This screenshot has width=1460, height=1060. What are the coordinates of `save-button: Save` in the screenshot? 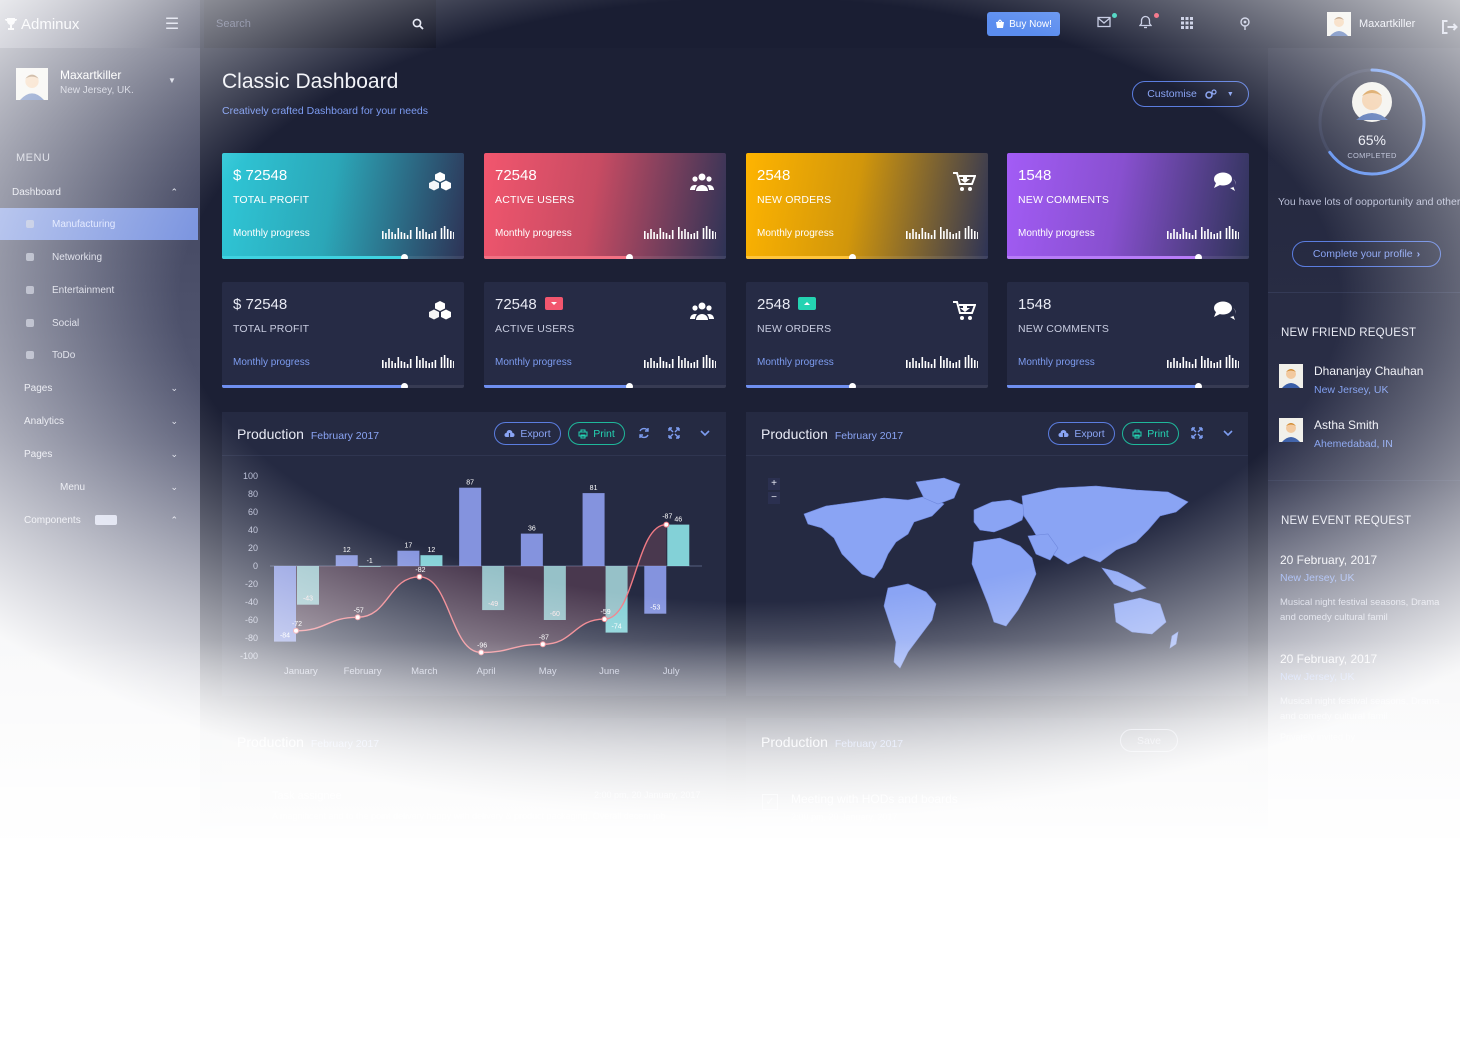 It's located at (1149, 740).